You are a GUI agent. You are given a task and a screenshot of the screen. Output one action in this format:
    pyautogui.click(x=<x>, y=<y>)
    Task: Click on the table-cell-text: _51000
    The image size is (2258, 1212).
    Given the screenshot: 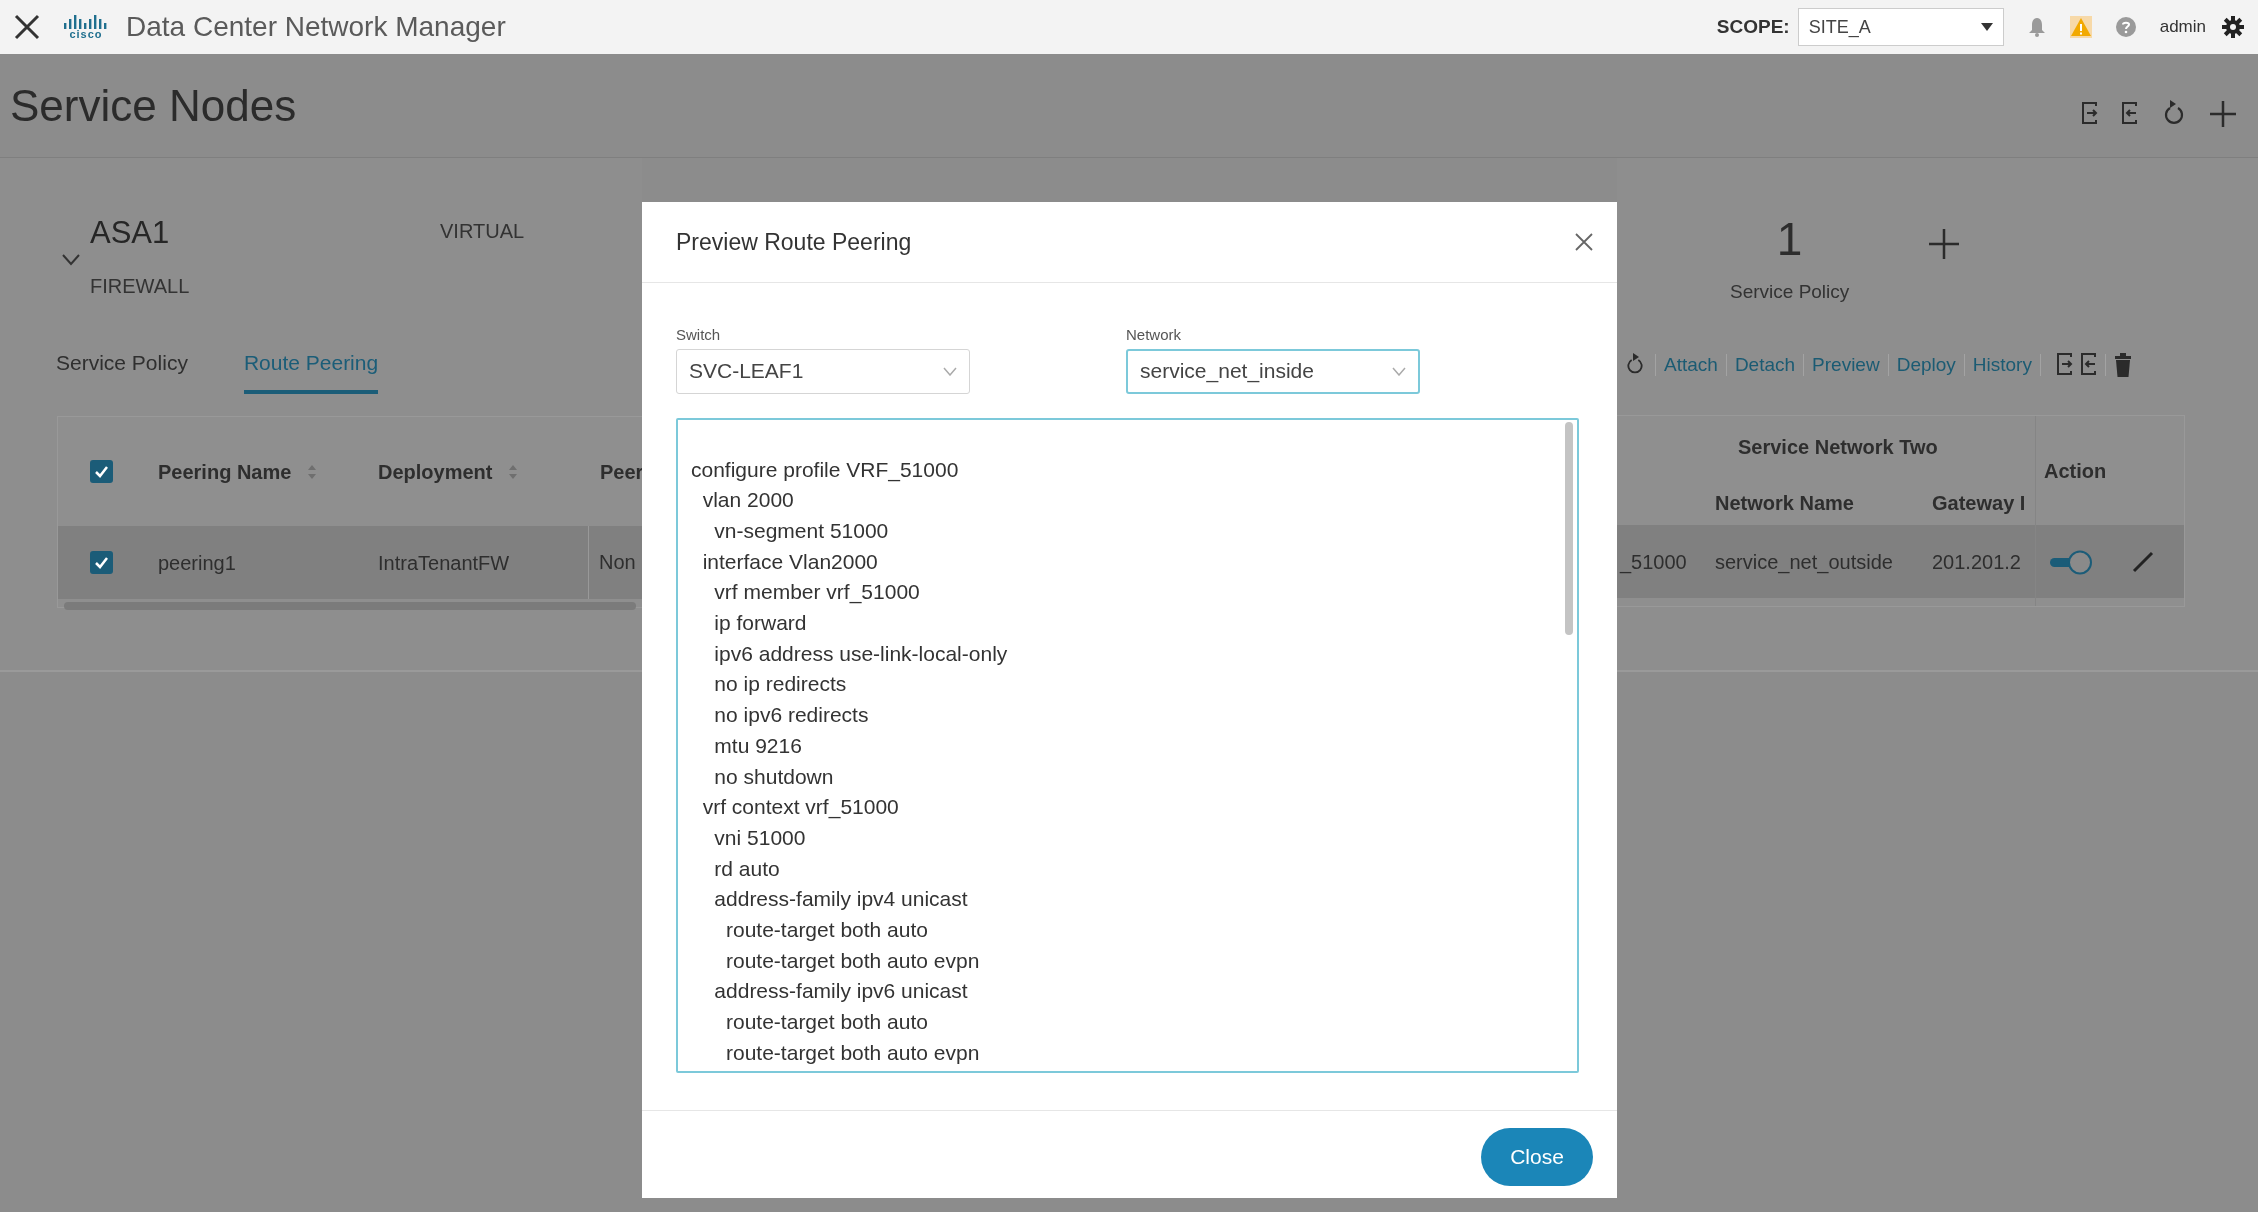 What is the action you would take?
    pyautogui.click(x=1653, y=562)
    